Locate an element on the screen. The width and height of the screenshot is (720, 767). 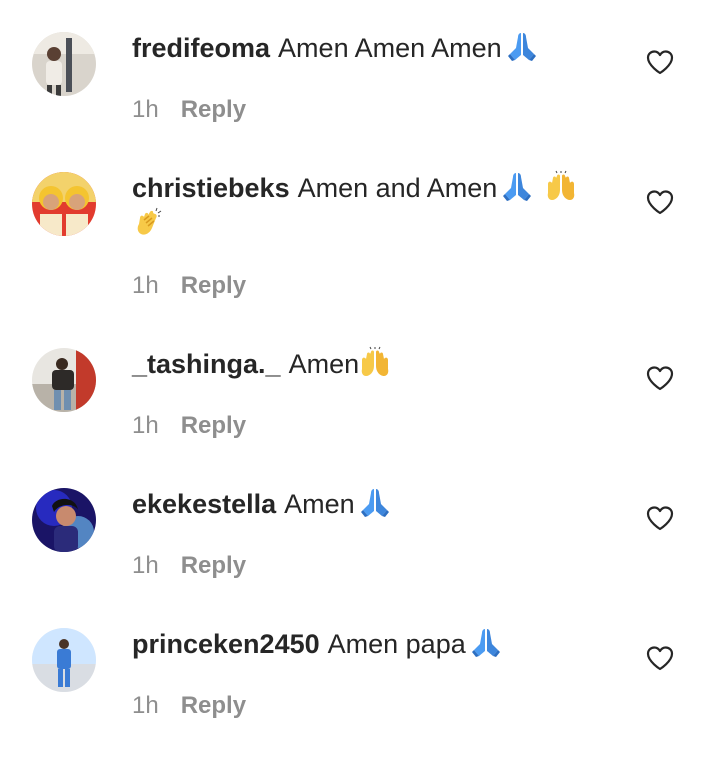
comment-text: Amen papa is located at coordinates (396, 644).